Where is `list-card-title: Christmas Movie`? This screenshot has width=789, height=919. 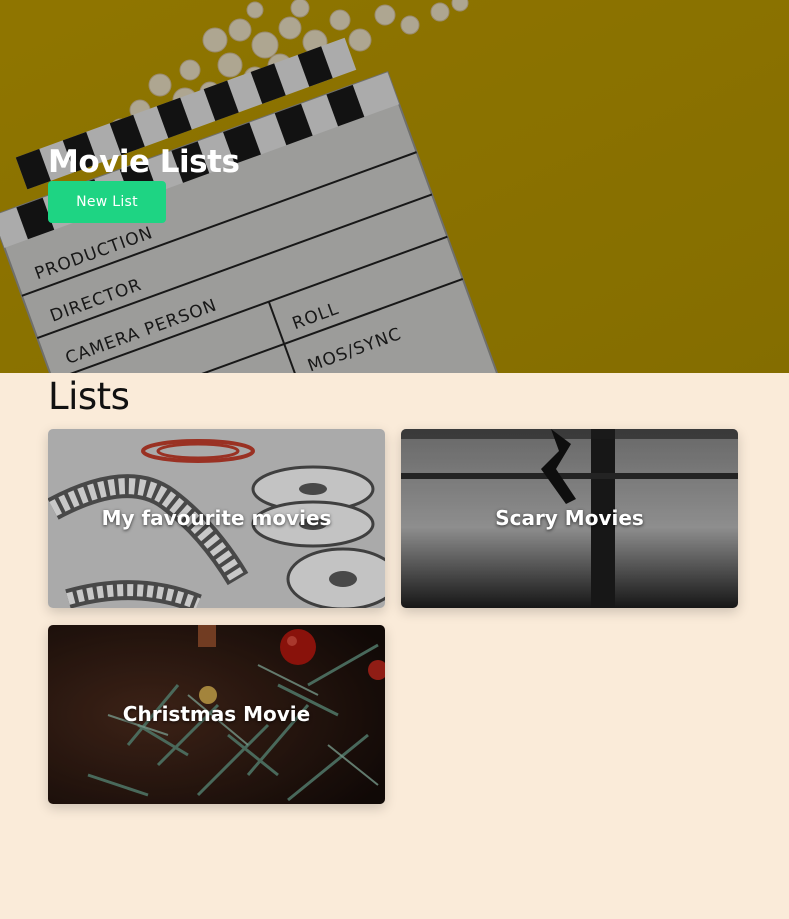 list-card-title: Christmas Movie is located at coordinates (216, 714).